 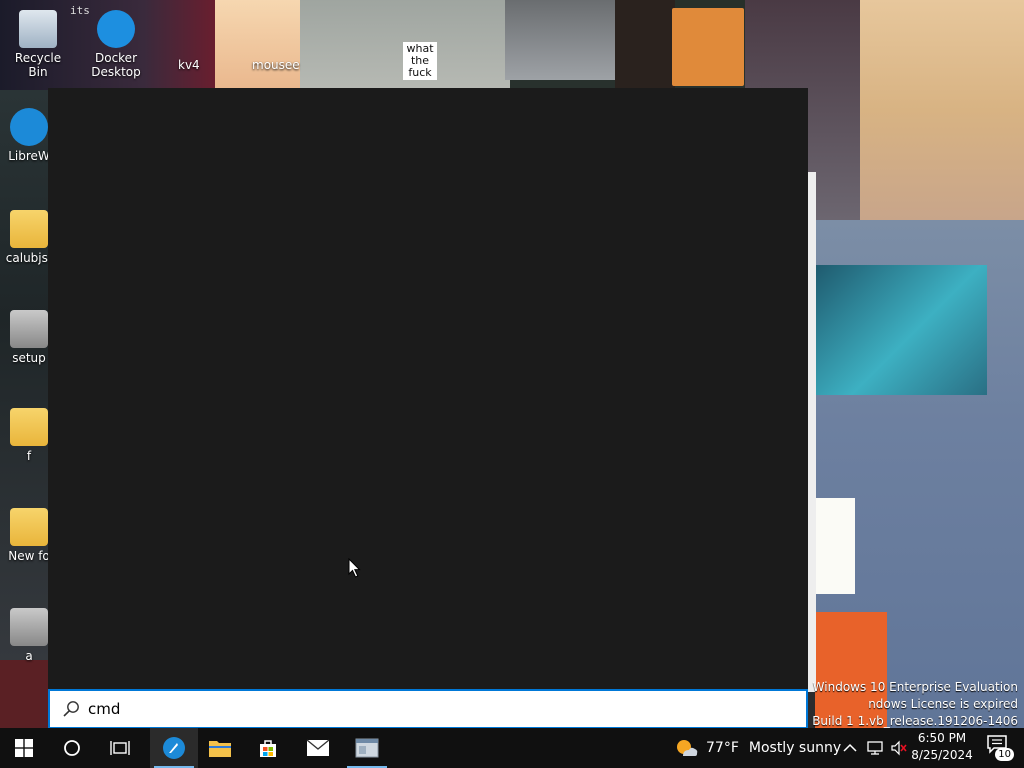 What do you see at coordinates (942, 755) in the screenshot?
I see `clock-date: 8/25/2024` at bounding box center [942, 755].